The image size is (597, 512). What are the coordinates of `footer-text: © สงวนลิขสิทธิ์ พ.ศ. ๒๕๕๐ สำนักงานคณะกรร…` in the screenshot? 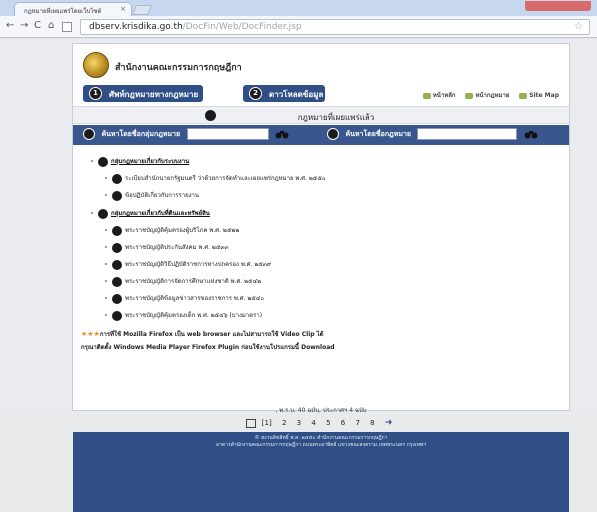 It's located at (321, 441).